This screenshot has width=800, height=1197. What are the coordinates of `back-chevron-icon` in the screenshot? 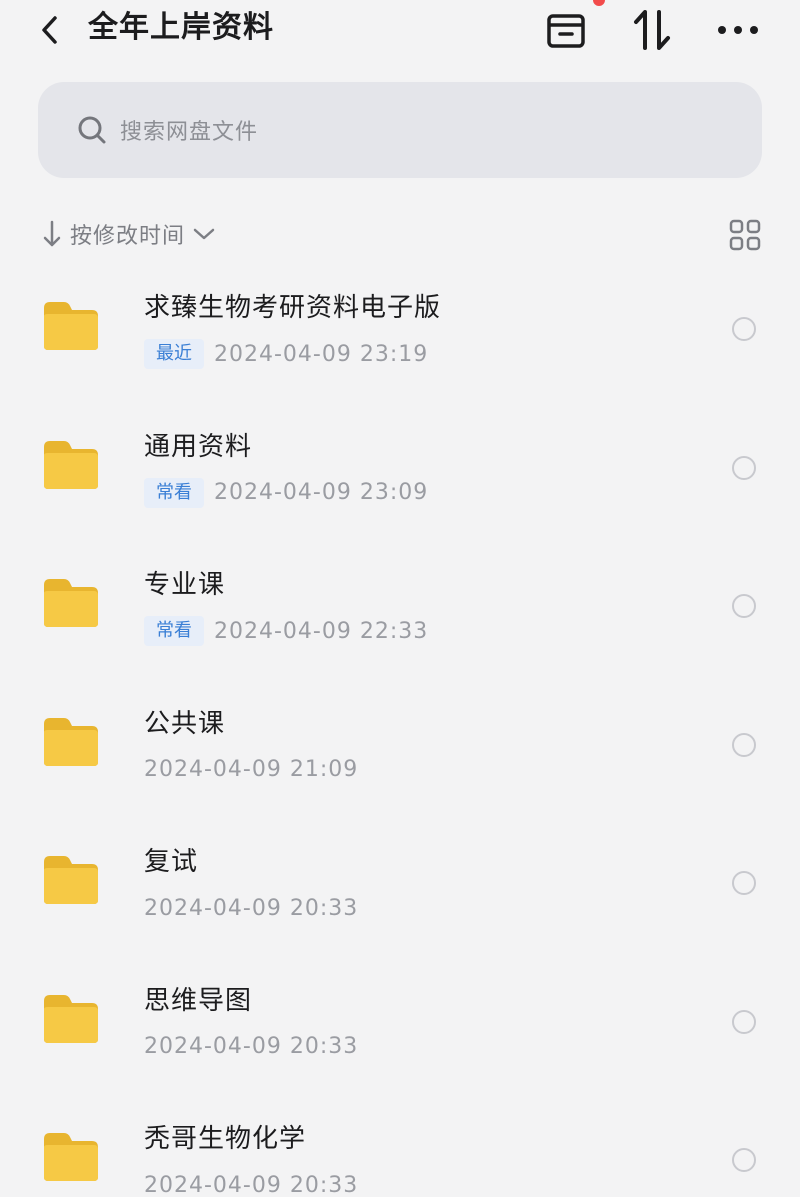 It's located at (49, 30).